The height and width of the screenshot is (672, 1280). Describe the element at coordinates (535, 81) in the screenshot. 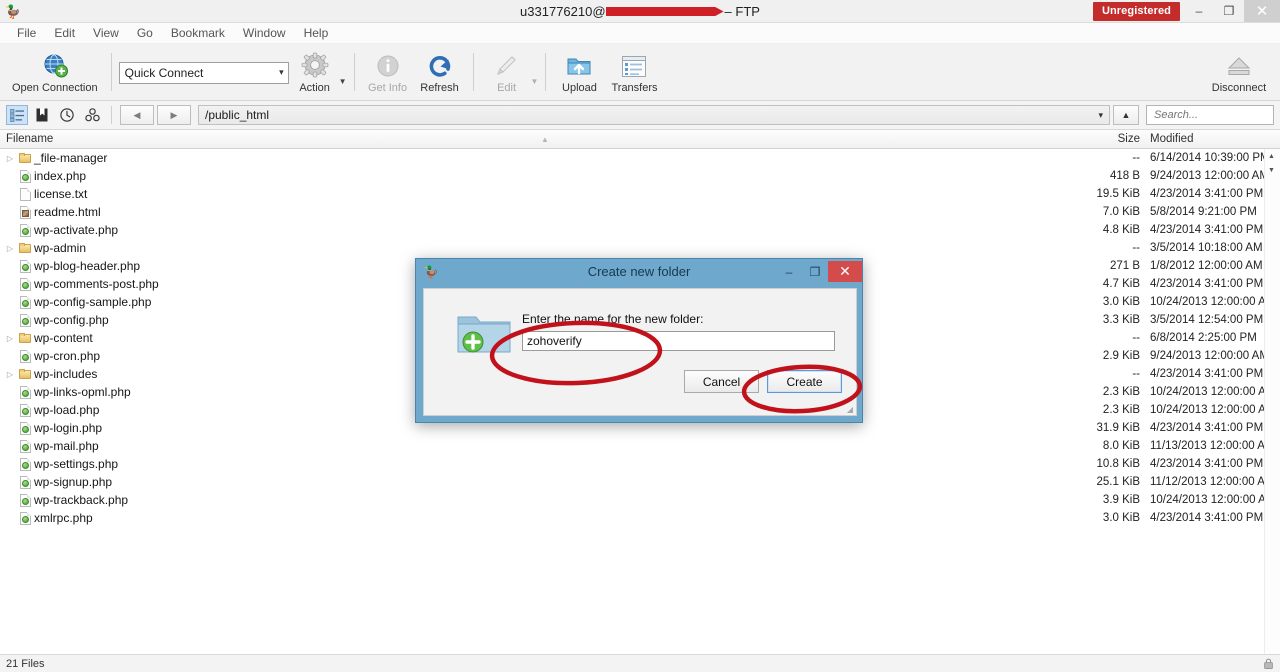

I see `edit-dropdown-arrow-icon: ▼` at that location.